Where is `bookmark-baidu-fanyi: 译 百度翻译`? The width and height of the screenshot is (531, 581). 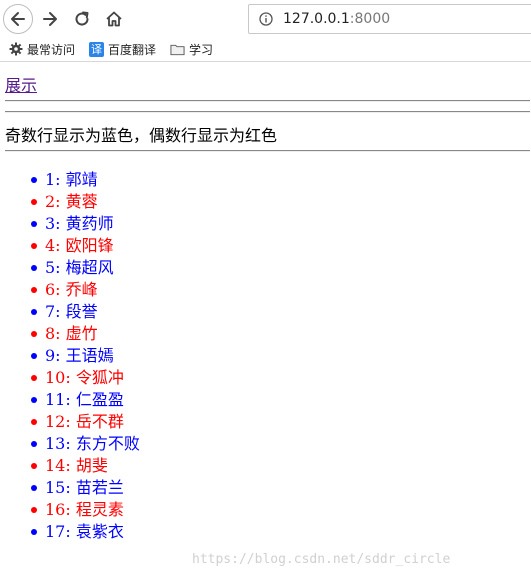 bookmark-baidu-fanyi: 译 百度翻译 is located at coordinates (122, 49).